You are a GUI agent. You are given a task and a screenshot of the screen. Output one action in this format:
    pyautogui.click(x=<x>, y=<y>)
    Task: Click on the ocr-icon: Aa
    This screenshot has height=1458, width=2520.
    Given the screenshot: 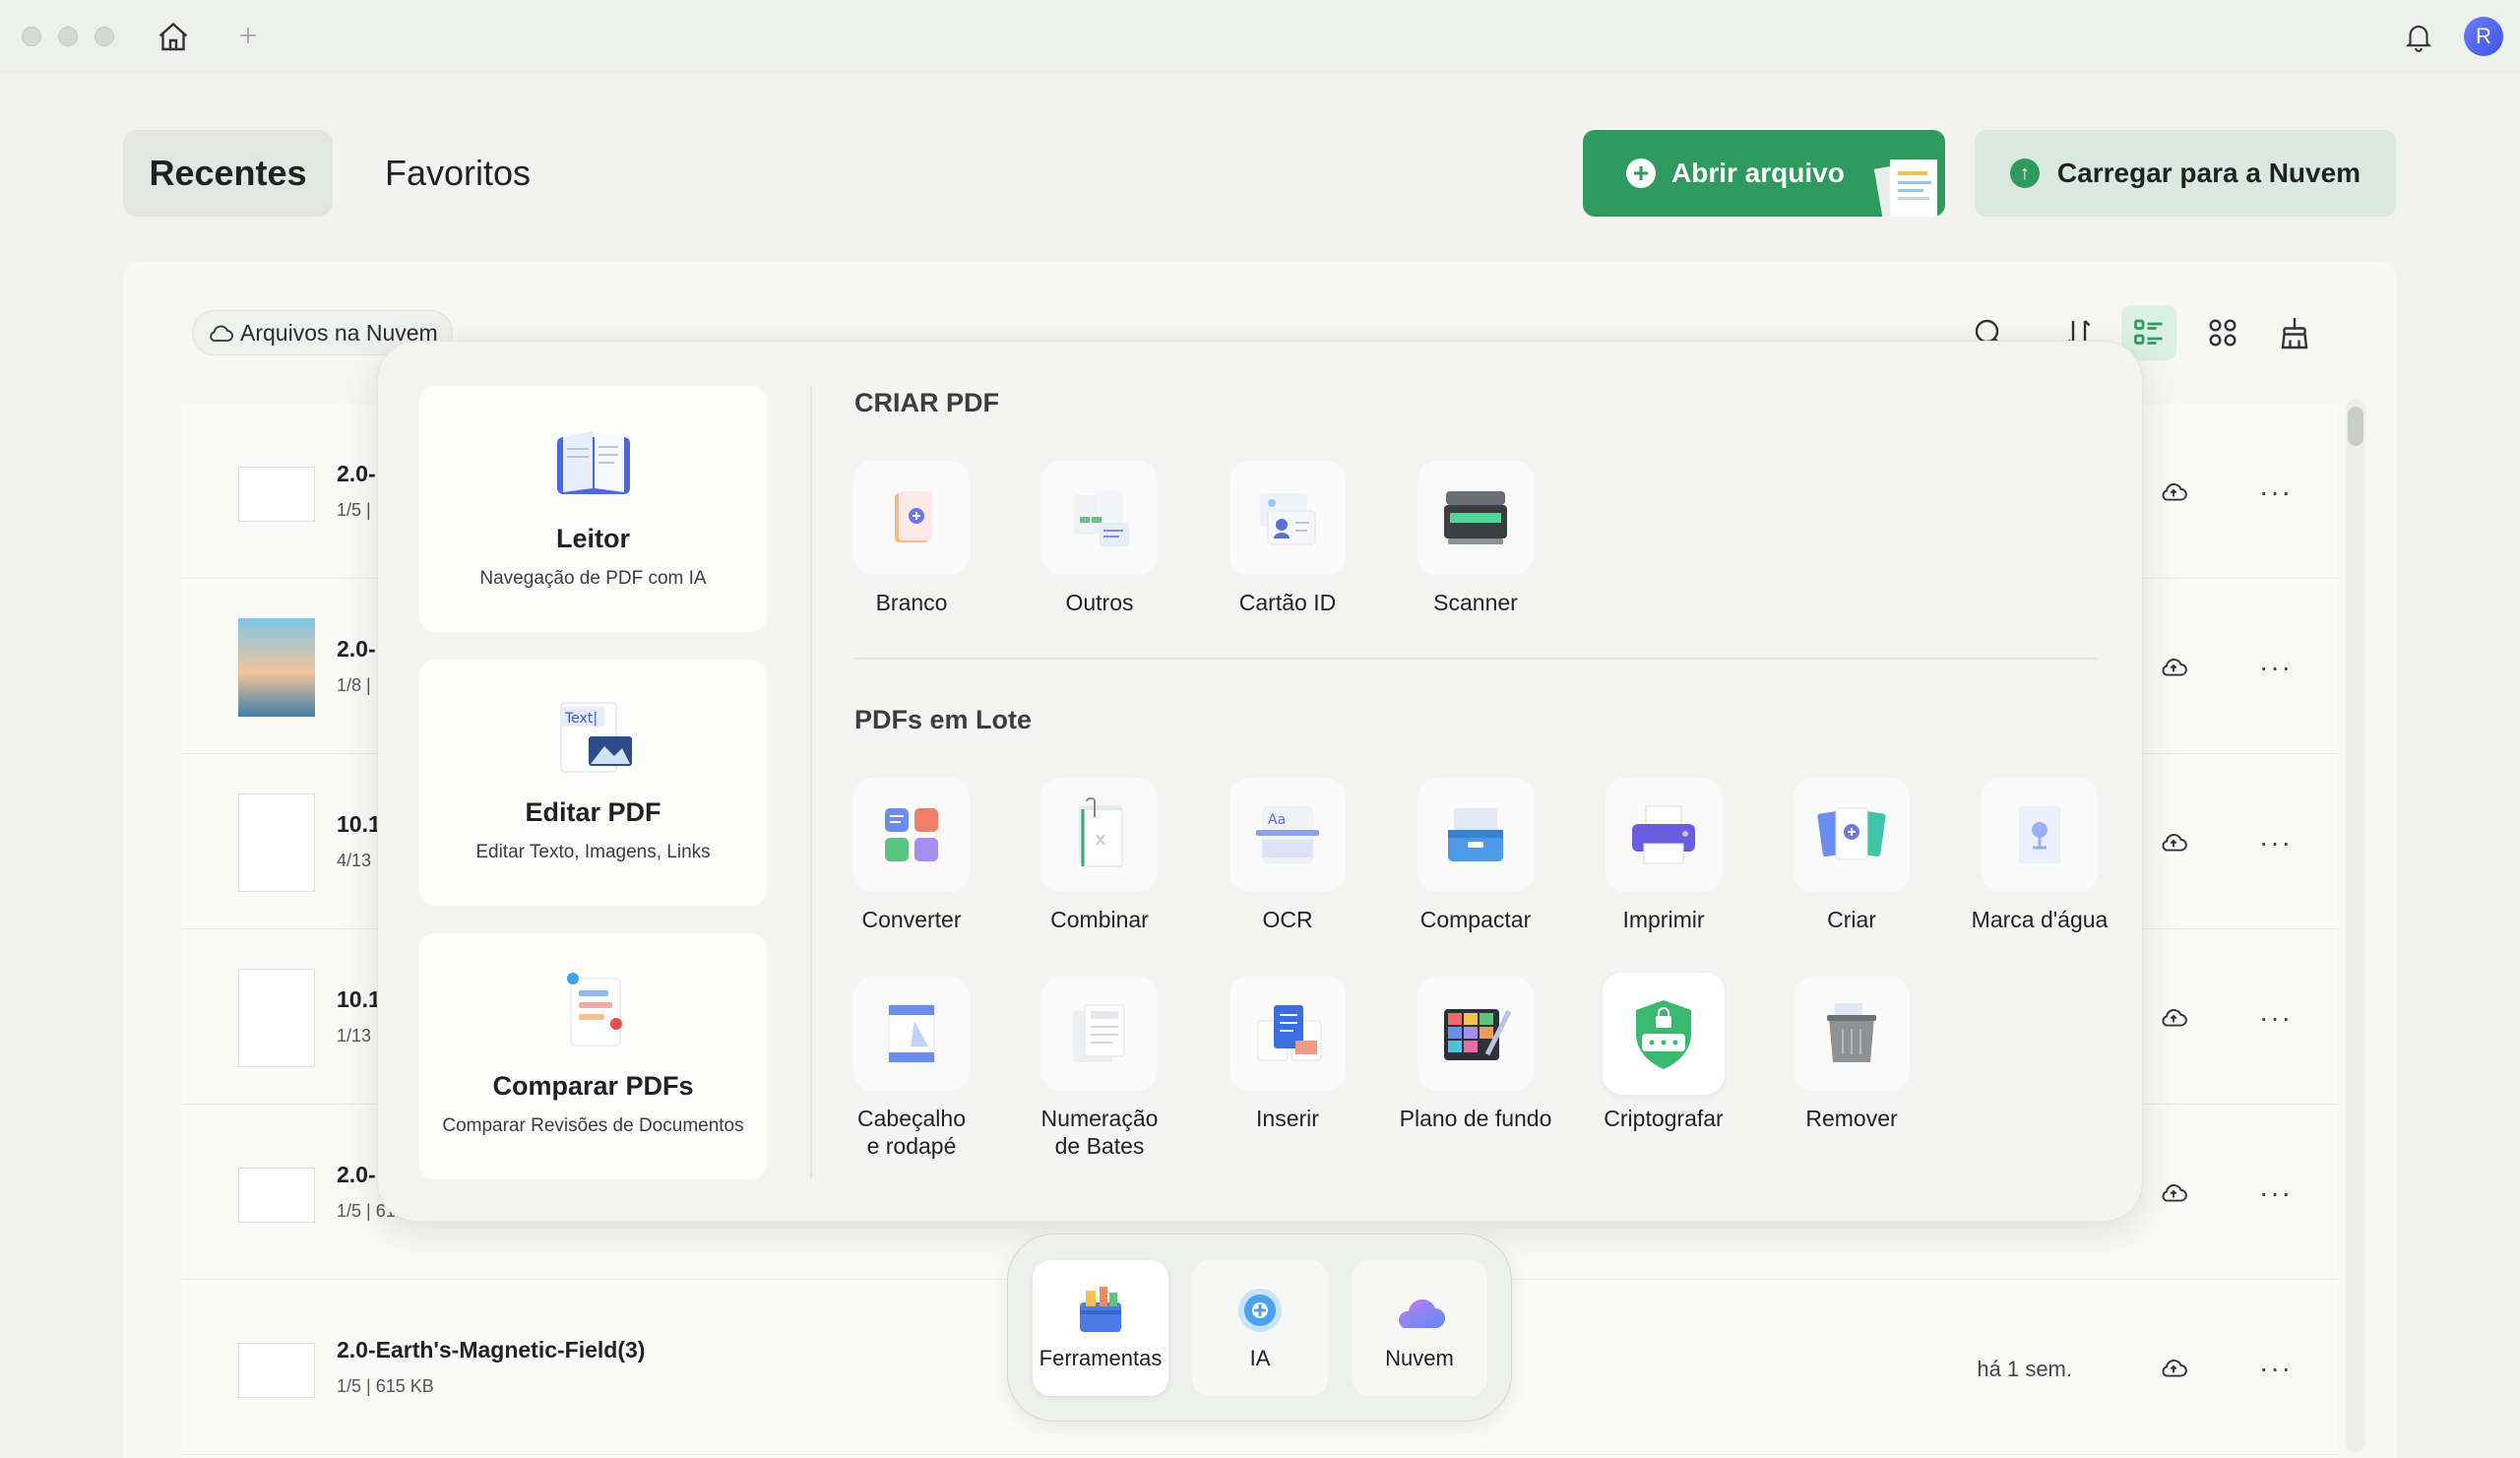 What is the action you would take?
    pyautogui.click(x=1287, y=835)
    